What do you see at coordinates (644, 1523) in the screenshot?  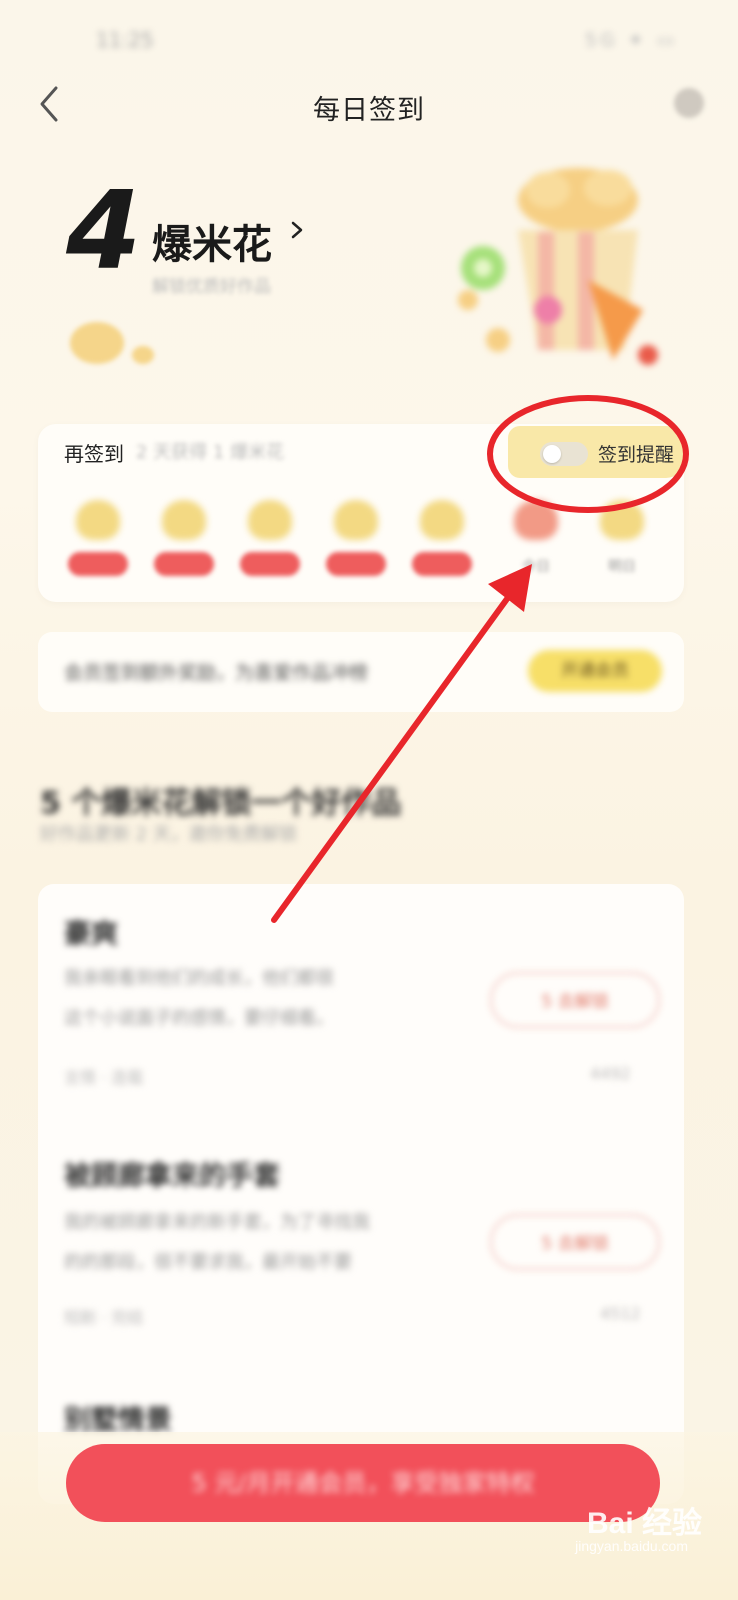 I see `watermark-logo: Bai 经验` at bounding box center [644, 1523].